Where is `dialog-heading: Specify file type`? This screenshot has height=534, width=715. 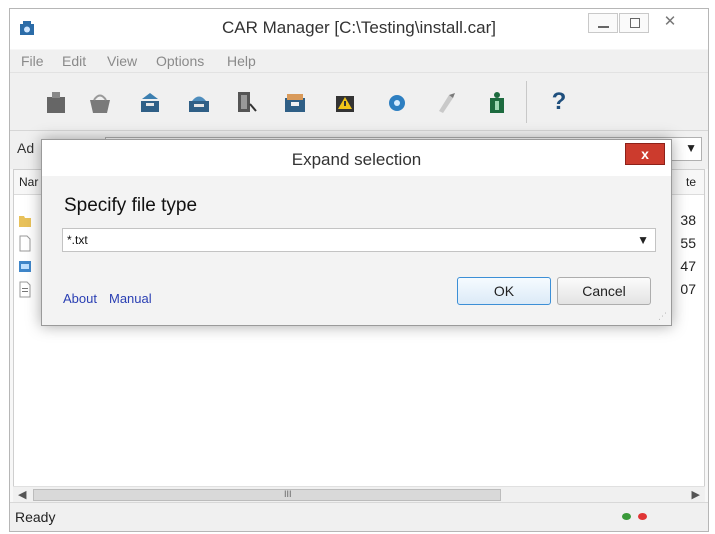 dialog-heading: Specify file type is located at coordinates (131, 205).